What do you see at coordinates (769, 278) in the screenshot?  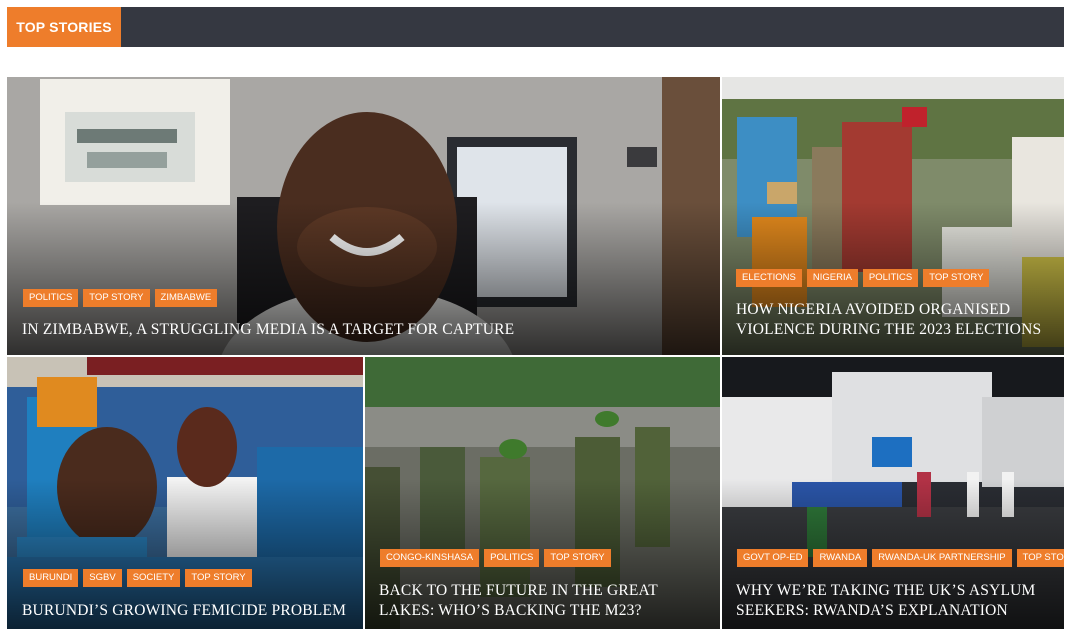 I see `tag-link: ELECTIONS` at bounding box center [769, 278].